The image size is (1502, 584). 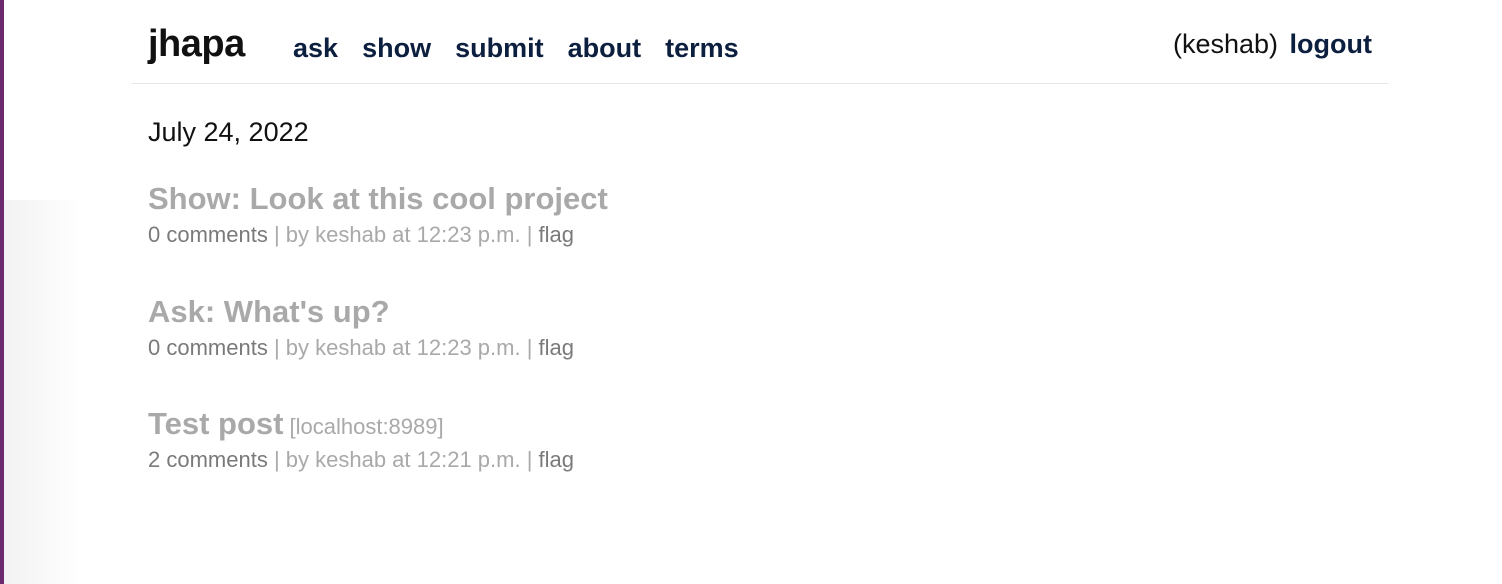 What do you see at coordinates (366, 426) in the screenshot?
I see `post-domain: [localhost:8989]` at bounding box center [366, 426].